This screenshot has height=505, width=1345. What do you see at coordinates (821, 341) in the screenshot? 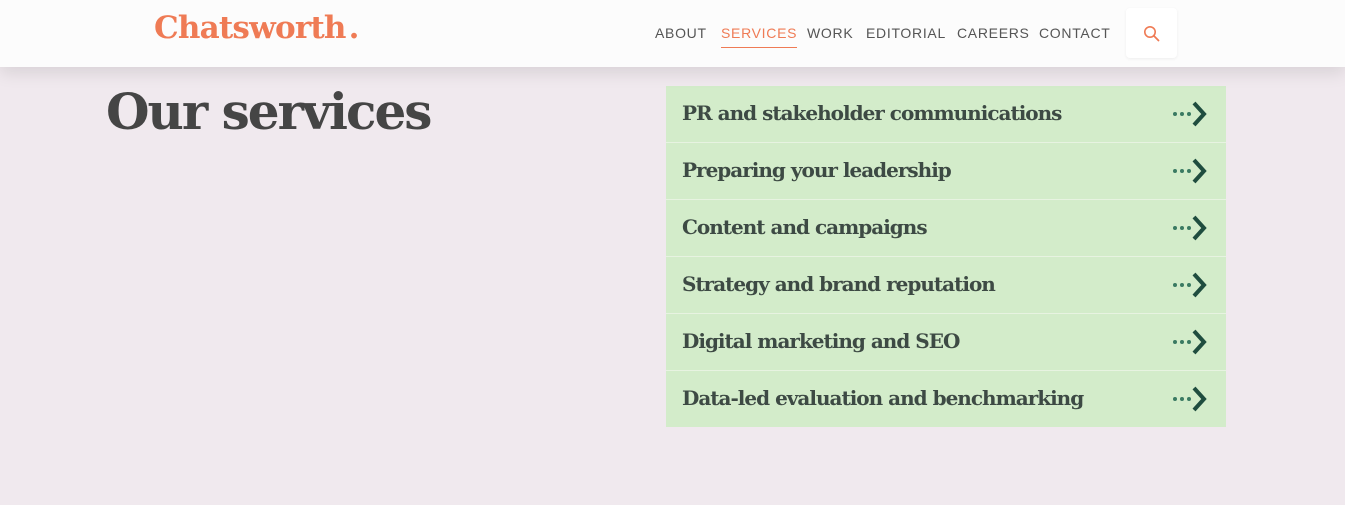
I see `service-label: Digital marketing and SEO` at bounding box center [821, 341].